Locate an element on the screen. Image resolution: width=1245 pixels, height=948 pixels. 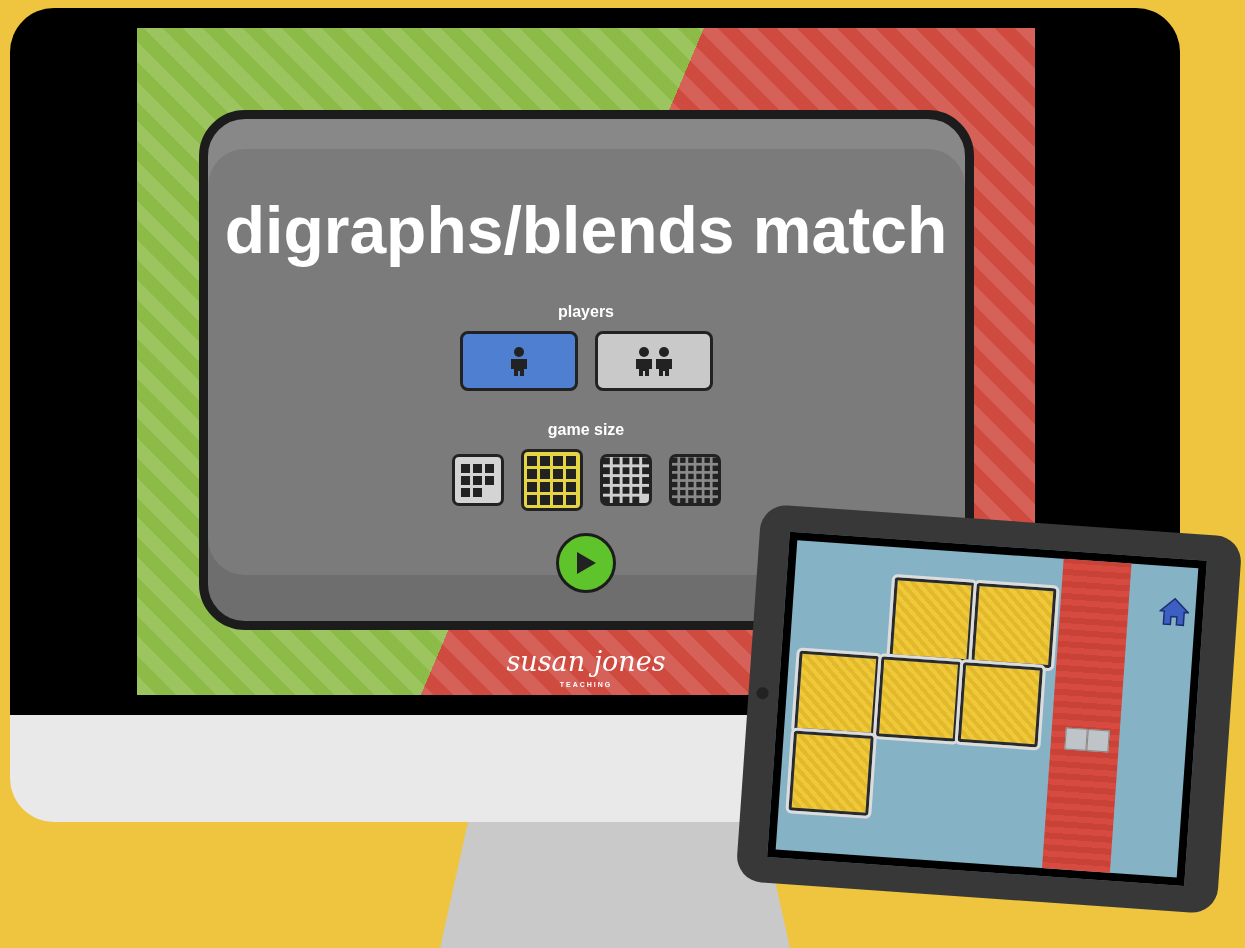
section-label: players is located at coordinates (585, 312).